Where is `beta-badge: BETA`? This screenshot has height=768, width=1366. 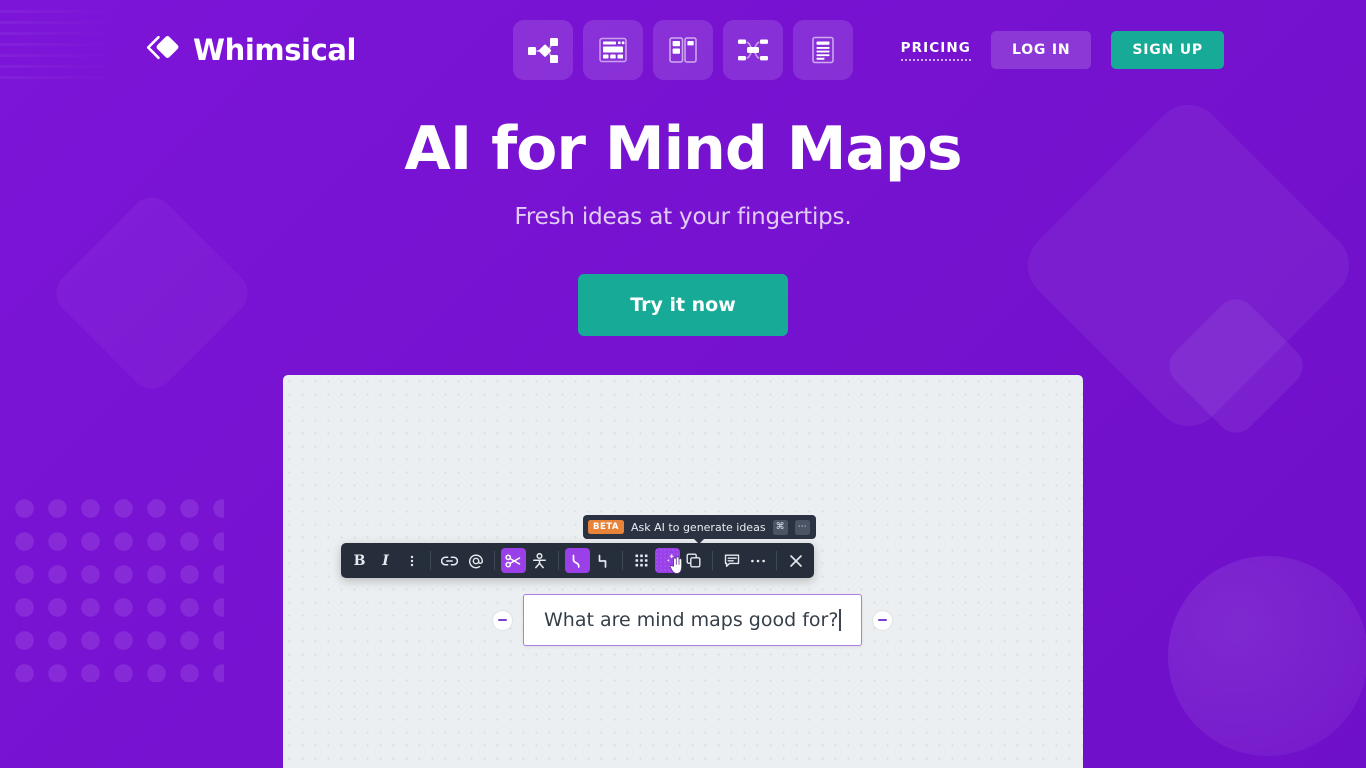
beta-badge: BETA is located at coordinates (606, 527).